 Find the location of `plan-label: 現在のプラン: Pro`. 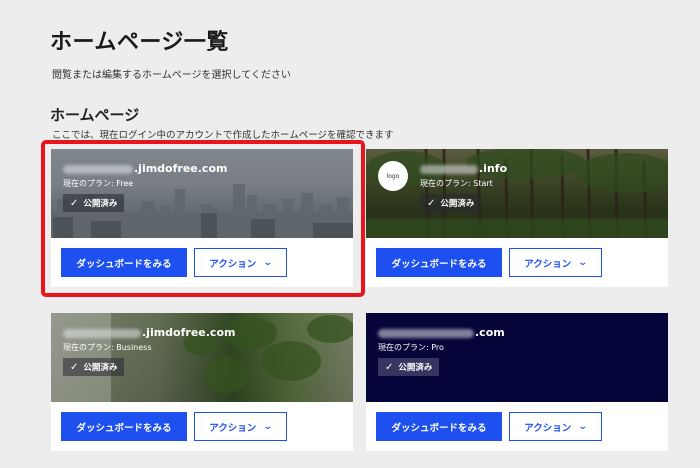

plan-label: 現在のプラン: Pro is located at coordinates (411, 347).